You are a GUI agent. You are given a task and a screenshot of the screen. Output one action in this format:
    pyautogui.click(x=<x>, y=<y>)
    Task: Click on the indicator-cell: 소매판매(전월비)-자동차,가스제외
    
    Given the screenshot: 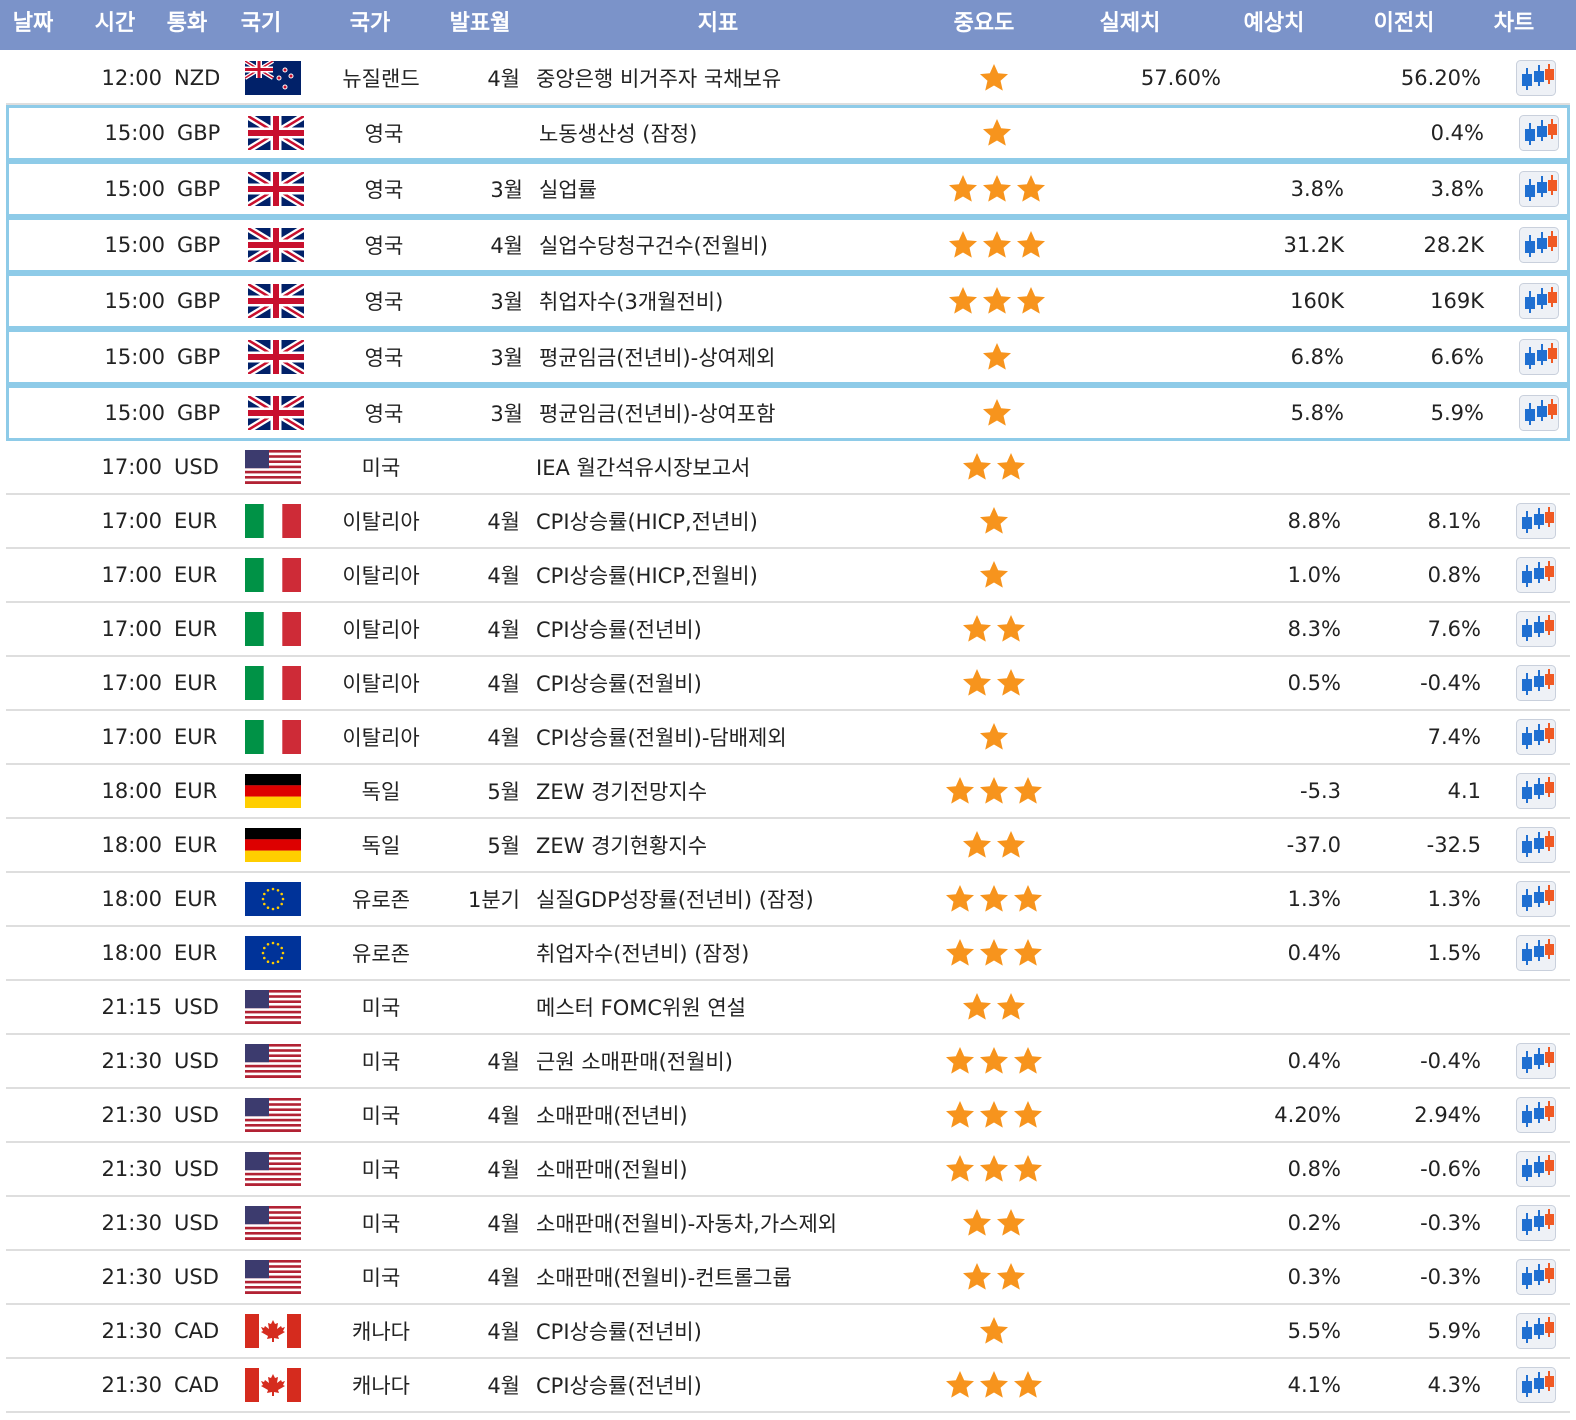 What is the action you would take?
    pyautogui.click(x=687, y=1224)
    